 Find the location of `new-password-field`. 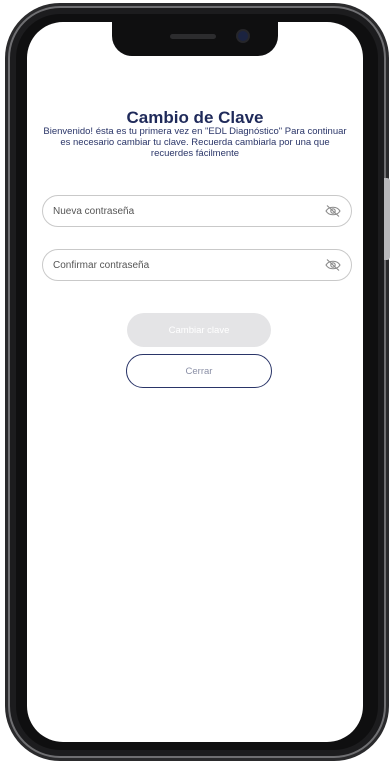

new-password-field is located at coordinates (197, 211).